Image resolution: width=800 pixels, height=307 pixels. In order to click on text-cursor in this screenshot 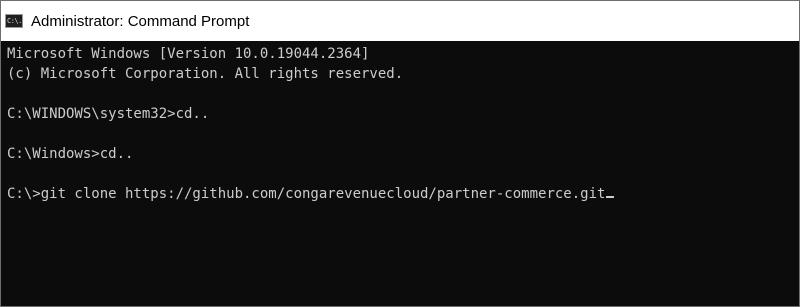, I will do `click(610, 197)`.